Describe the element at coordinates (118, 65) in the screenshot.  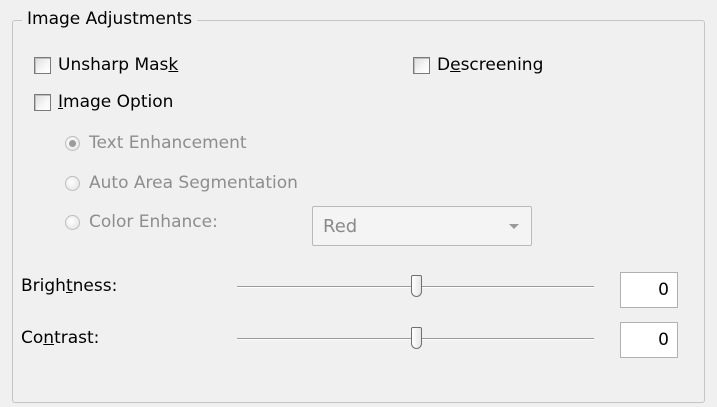
I see `unsharp-mask-label: Unsharp Mask` at that location.